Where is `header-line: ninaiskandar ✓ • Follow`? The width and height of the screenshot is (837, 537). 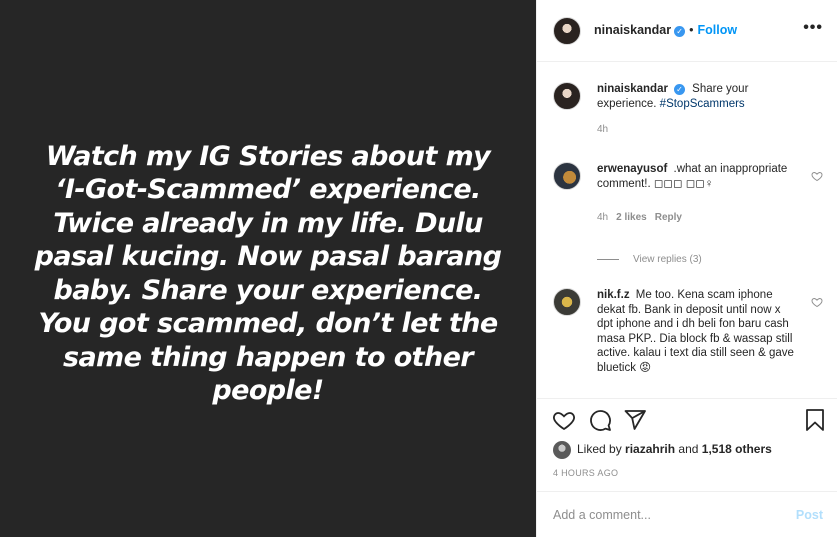 header-line: ninaiskandar ✓ • Follow is located at coordinates (665, 30).